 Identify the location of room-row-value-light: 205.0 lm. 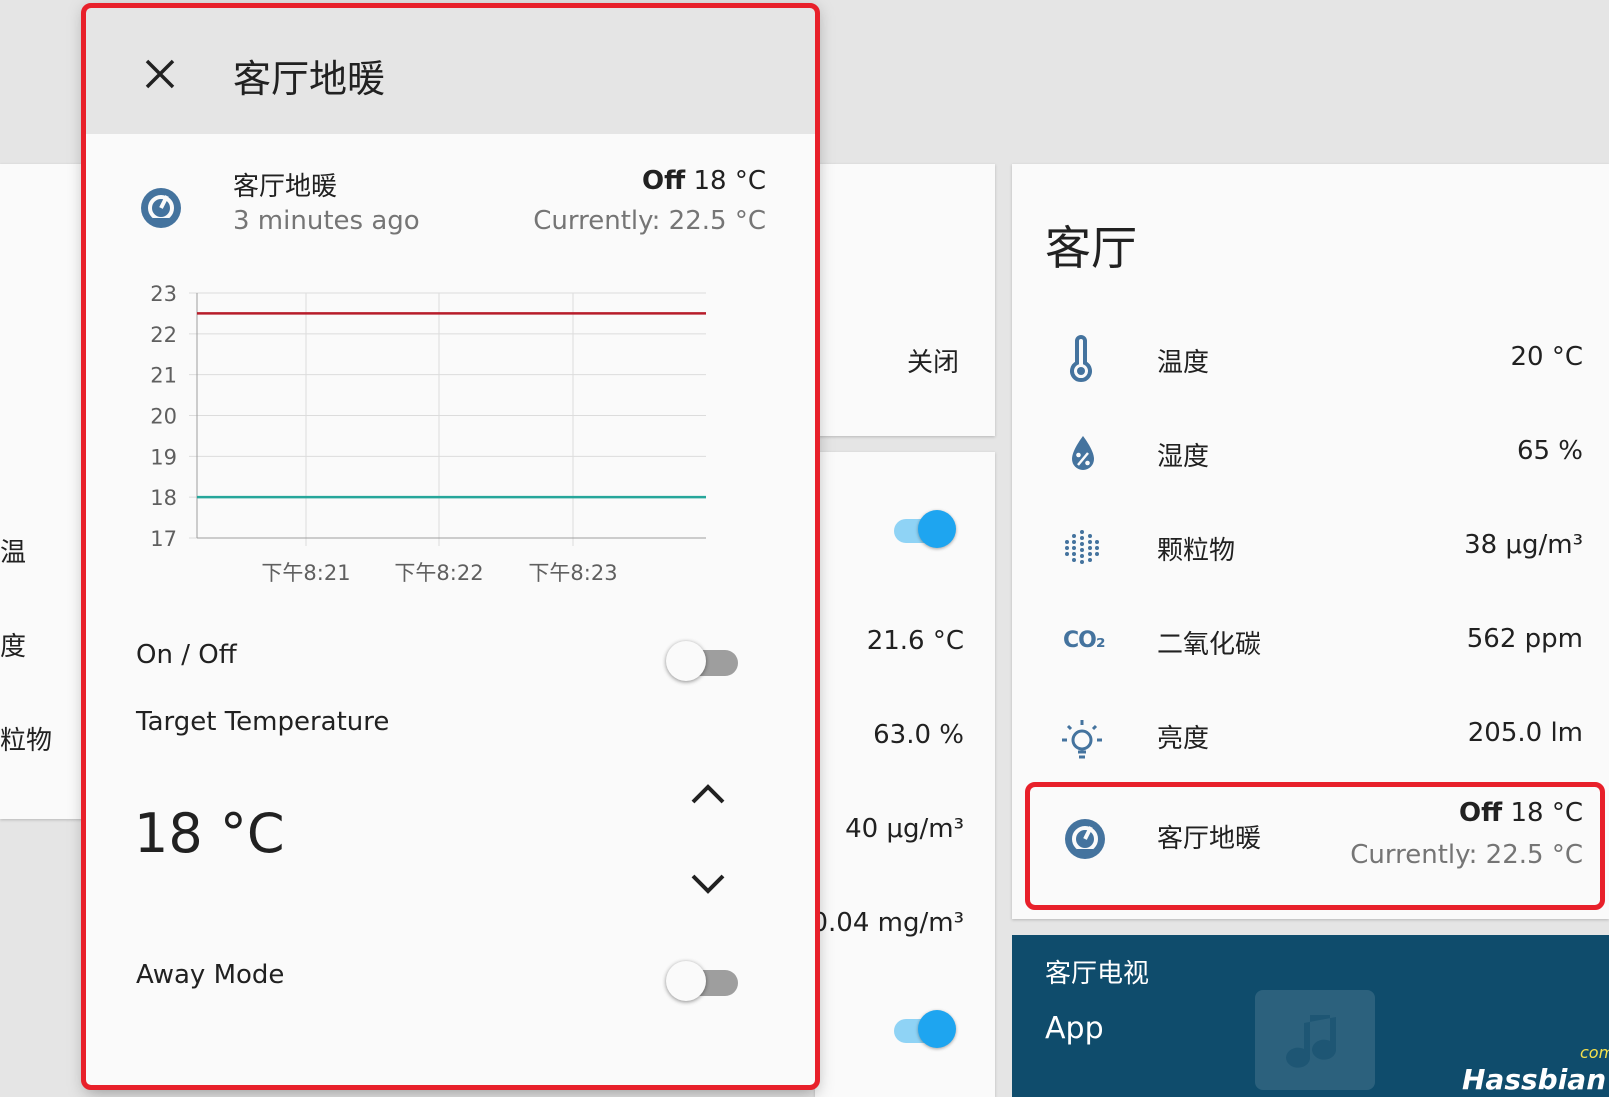
(1525, 733).